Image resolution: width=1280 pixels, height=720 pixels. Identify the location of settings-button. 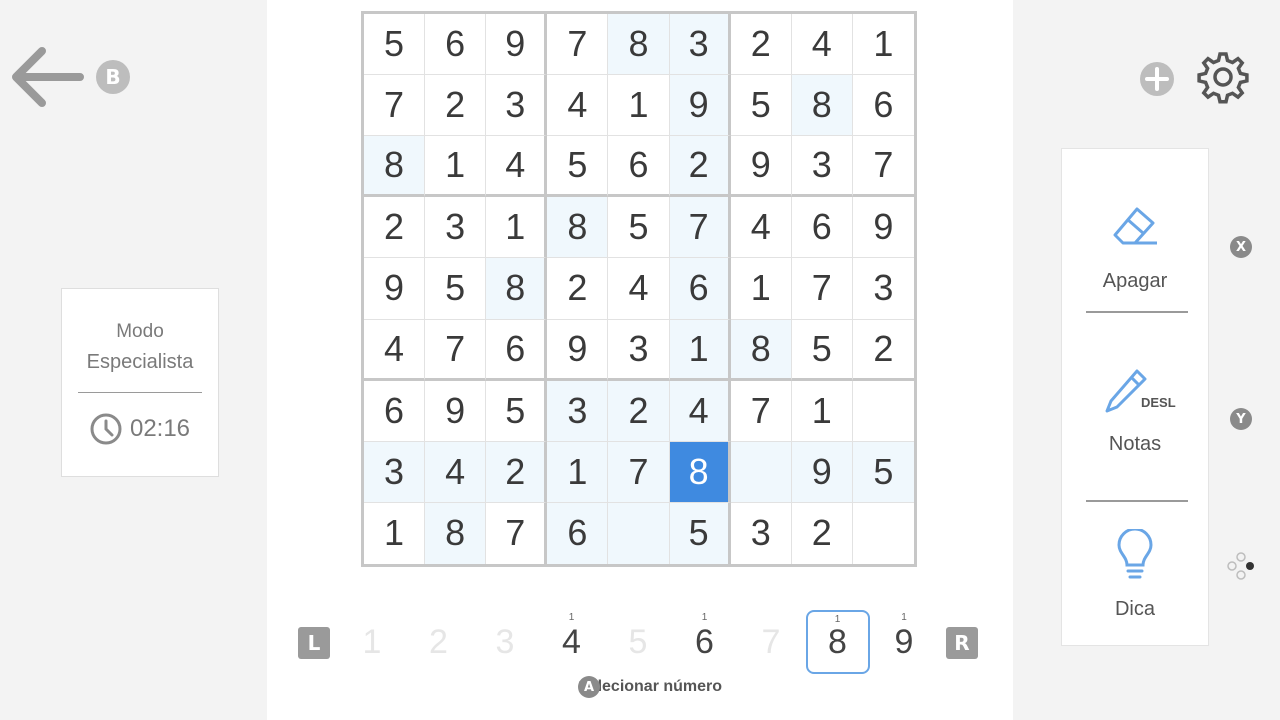
(1223, 79).